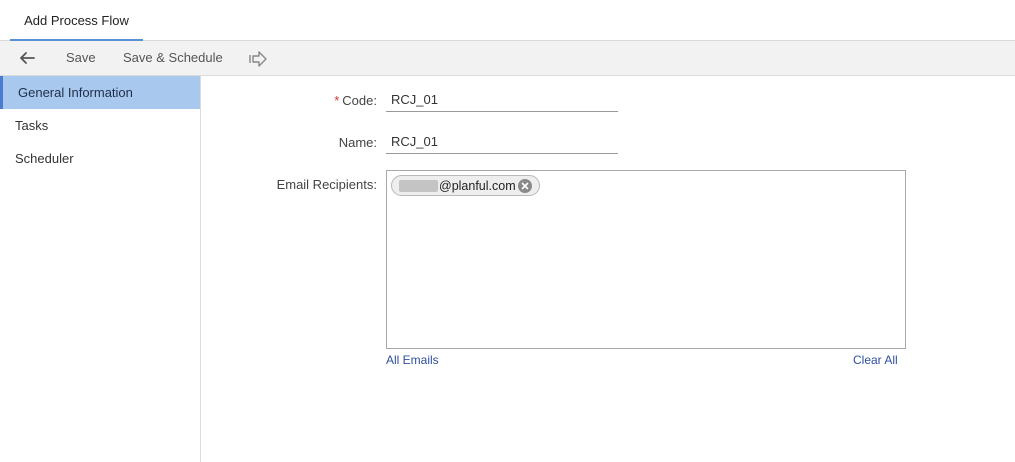 This screenshot has height=462, width=1015. What do you see at coordinates (507, 20) in the screenshot?
I see `tab-bar: Add Process Flow` at bounding box center [507, 20].